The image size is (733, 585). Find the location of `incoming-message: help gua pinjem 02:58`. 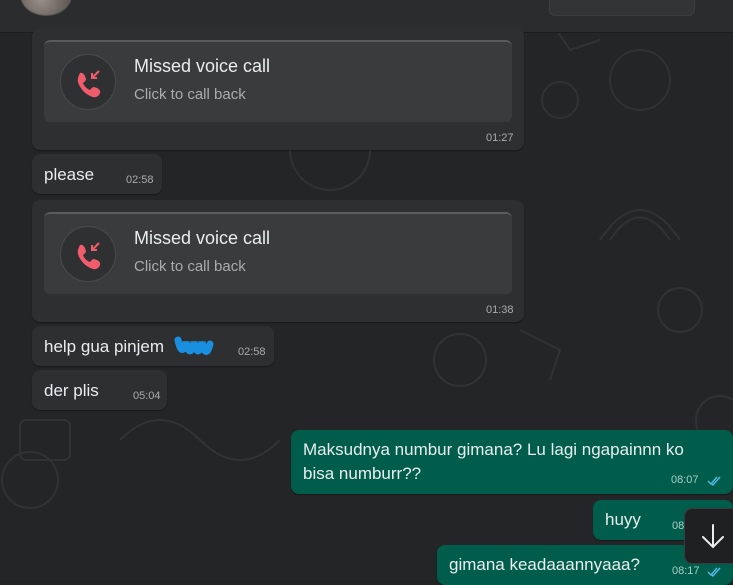

incoming-message: help gua pinjem 02:58 is located at coordinates (153, 346).